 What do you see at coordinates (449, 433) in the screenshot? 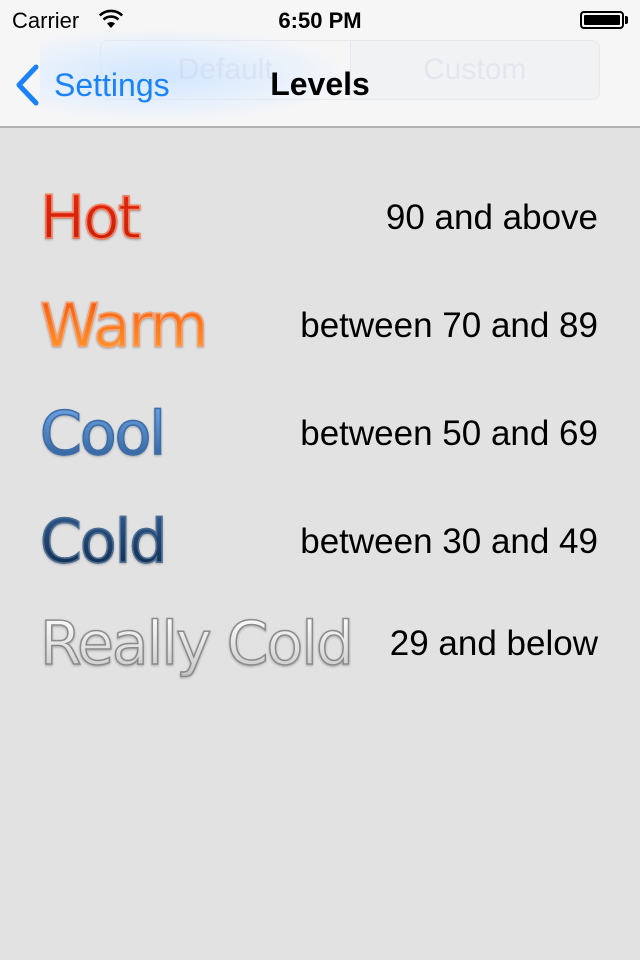
I see `level-range: between 50 and 69` at bounding box center [449, 433].